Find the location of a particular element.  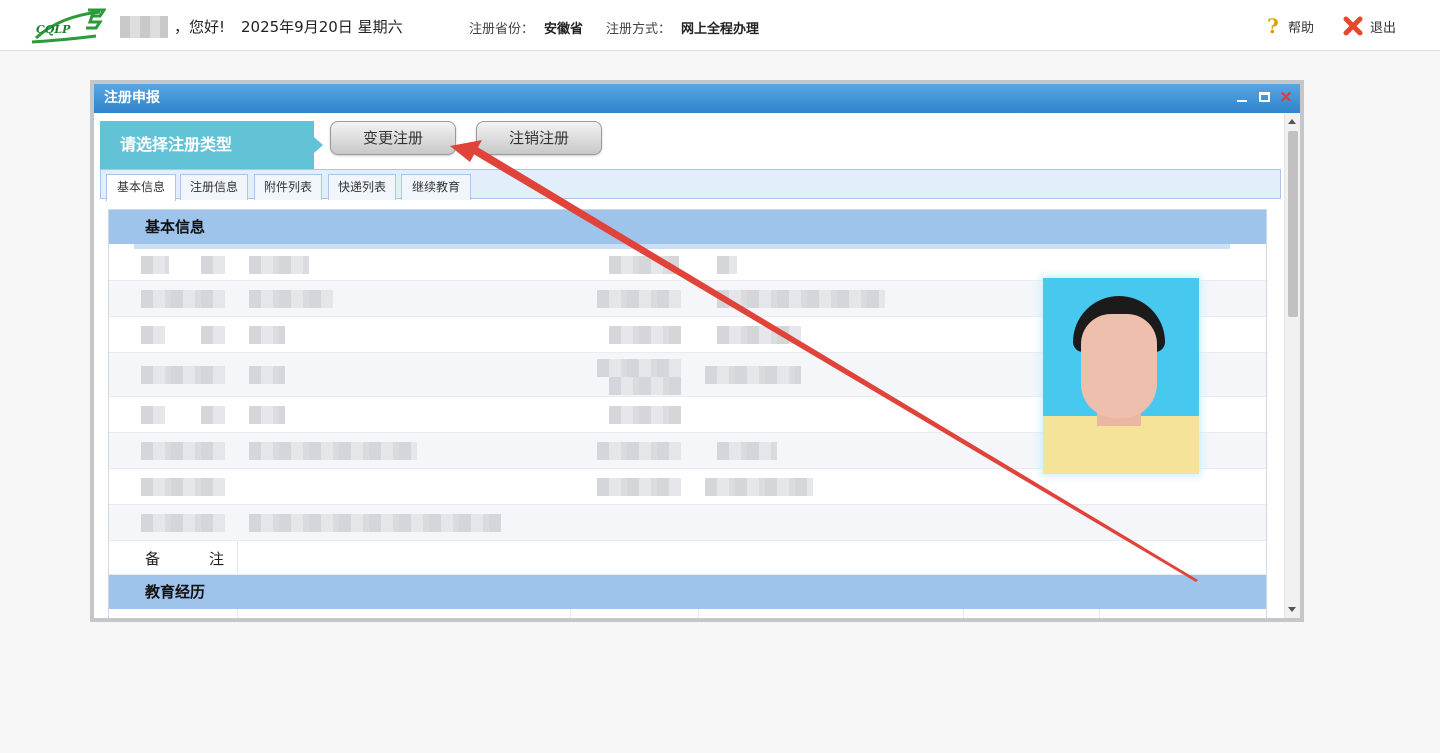

date-text: 2025年9月20日 星期六 is located at coordinates (322, 27).